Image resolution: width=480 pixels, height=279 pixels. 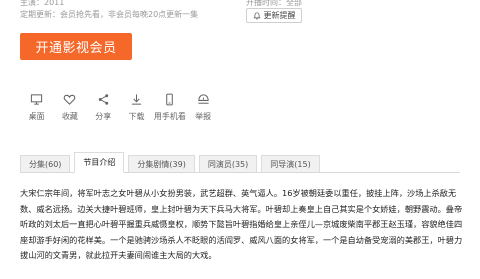 I want to click on action-bar: 桌面 收藏 分享 下载 用手机看 举报, so click(x=120, y=107).